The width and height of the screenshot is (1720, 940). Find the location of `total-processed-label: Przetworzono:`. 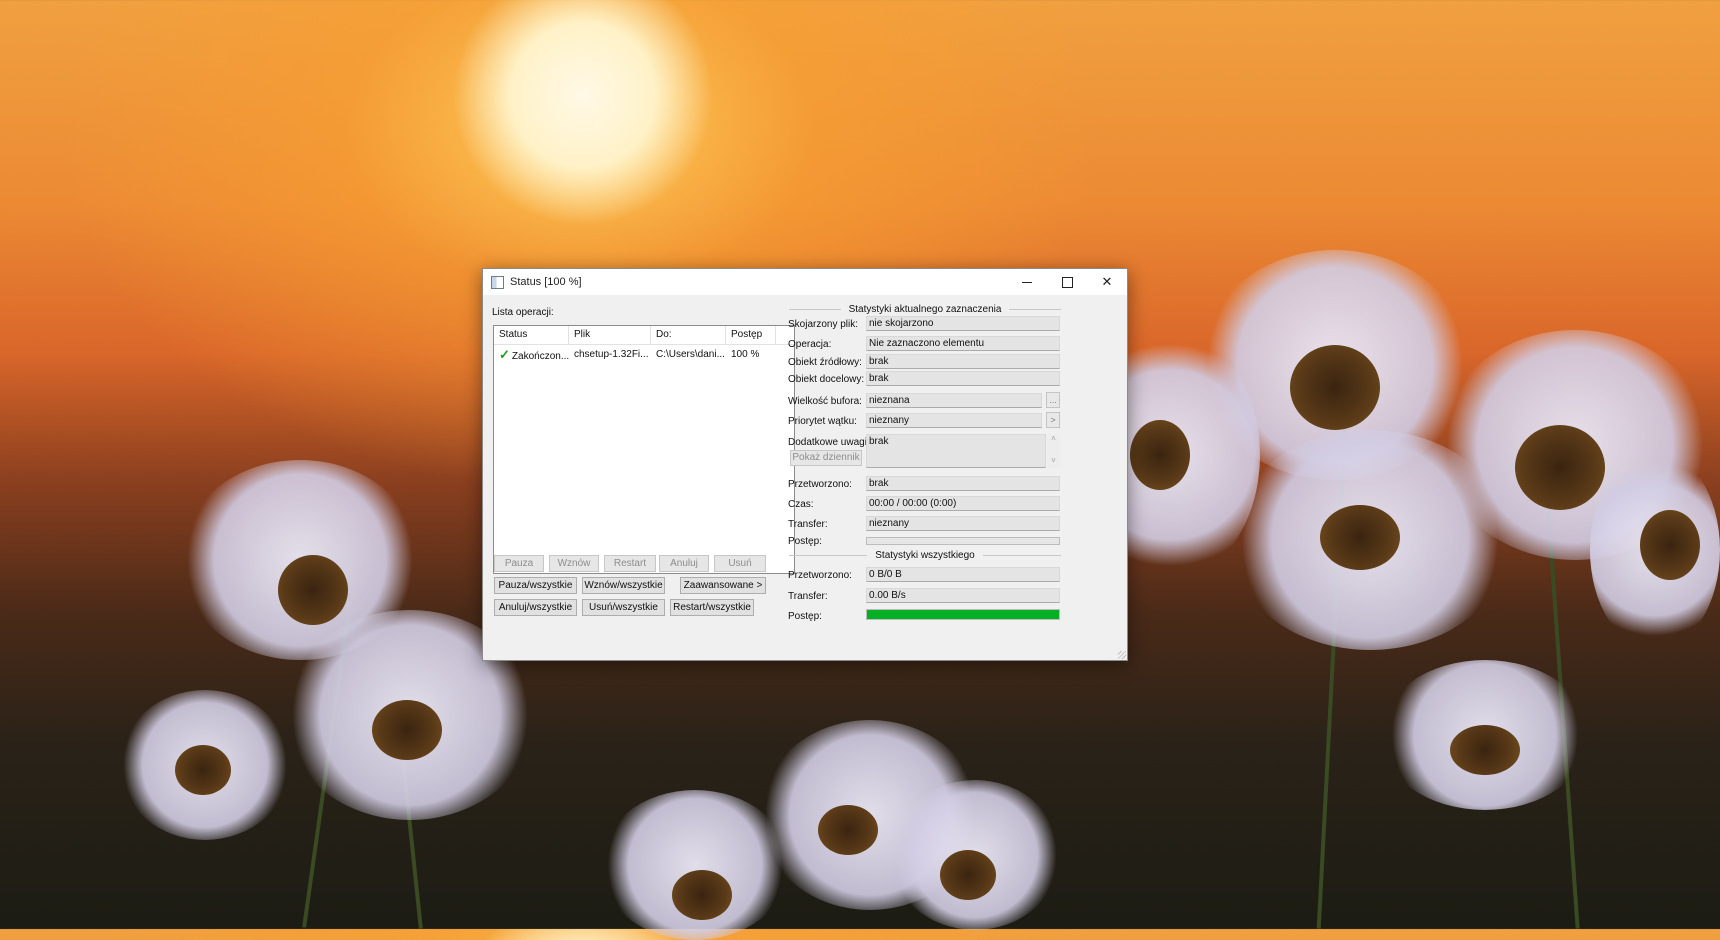

total-processed-label: Przetworzono: is located at coordinates (820, 575).